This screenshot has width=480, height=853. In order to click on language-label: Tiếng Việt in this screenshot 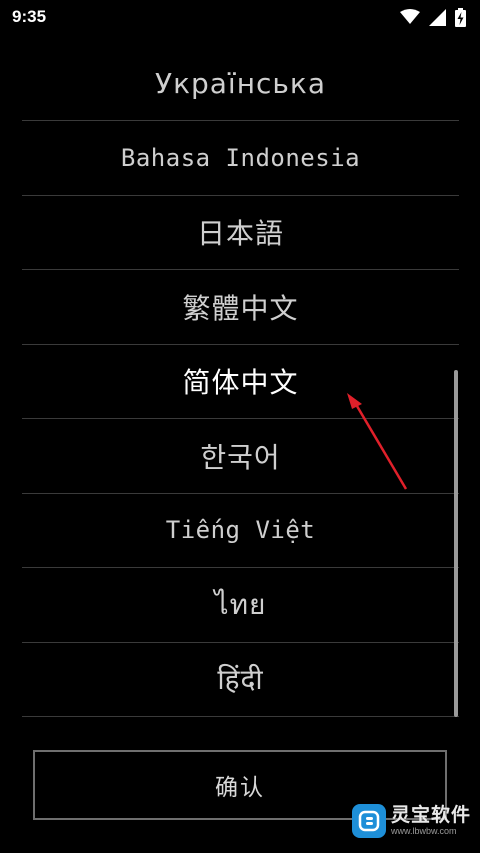, I will do `click(240, 530)`.